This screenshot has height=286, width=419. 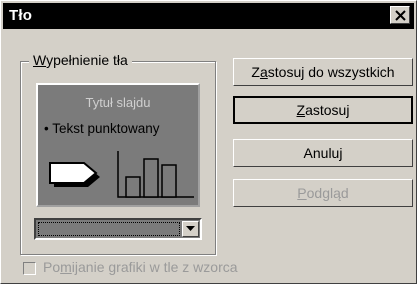 I want to click on combo-selected-value, so click(x=109, y=229).